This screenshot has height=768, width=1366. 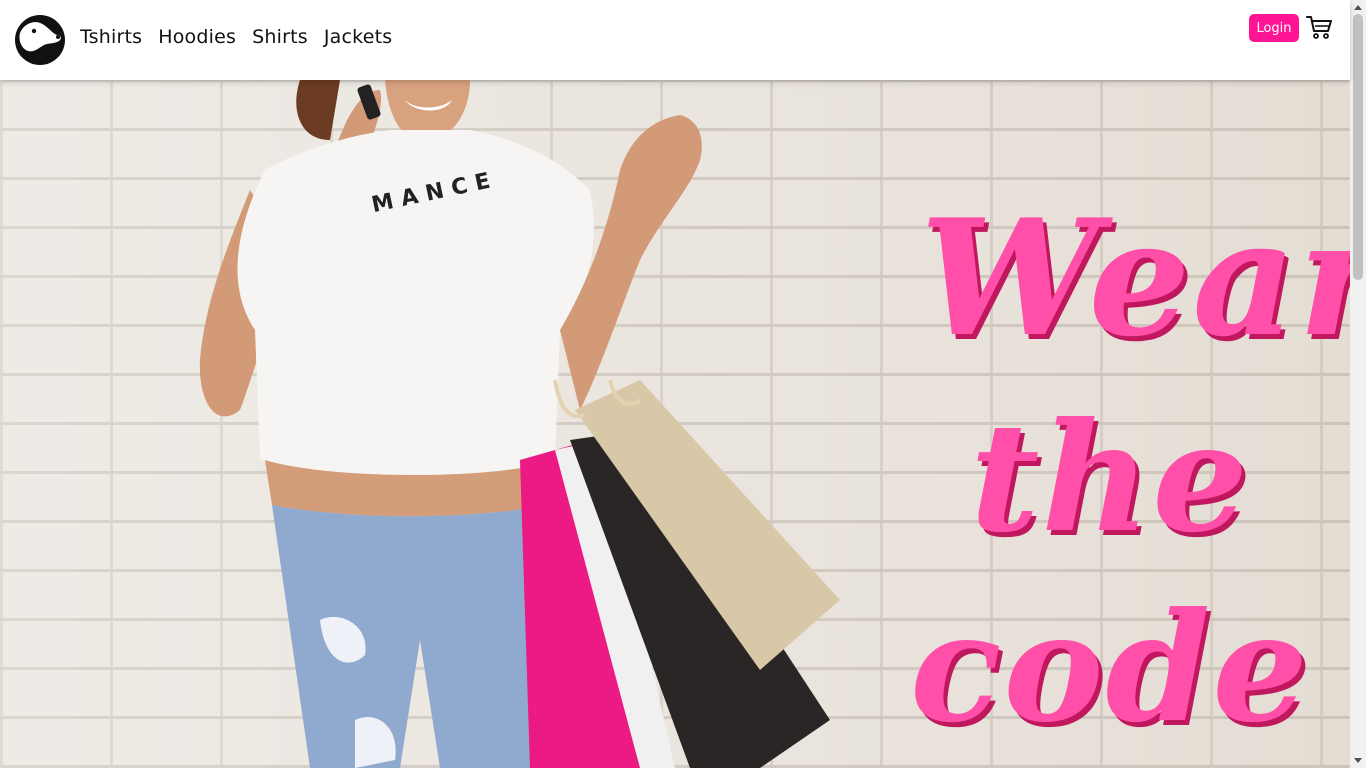 What do you see at coordinates (1358, 760) in the screenshot?
I see `scroll-down-arrow-icon` at bounding box center [1358, 760].